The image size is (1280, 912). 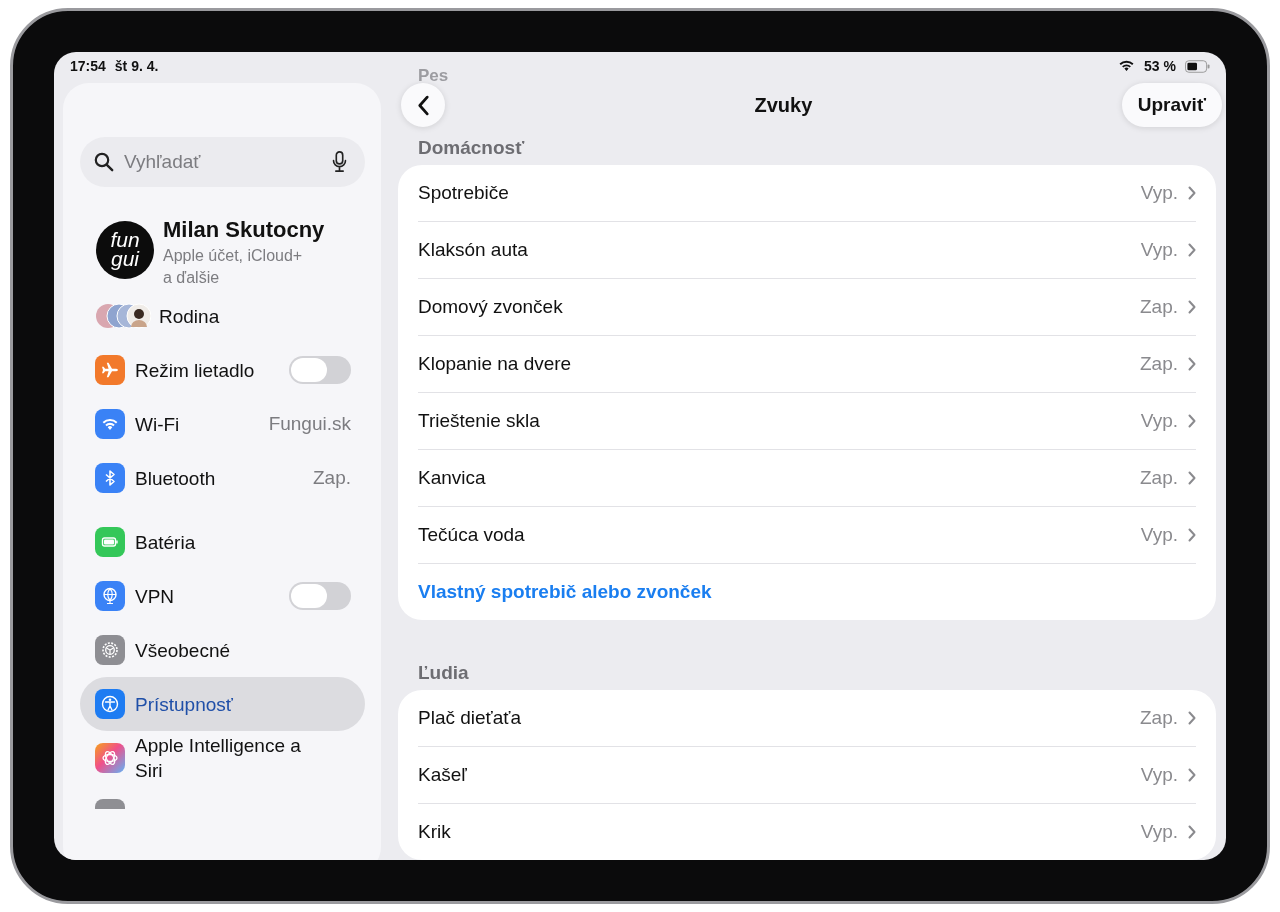 I want to click on sound-row: Klaksón auta Vyp., so click(x=807, y=250).